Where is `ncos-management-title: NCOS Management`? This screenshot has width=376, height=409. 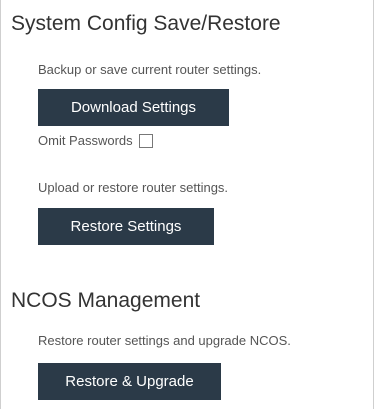
ncos-management-title: NCOS Management is located at coordinates (106, 300).